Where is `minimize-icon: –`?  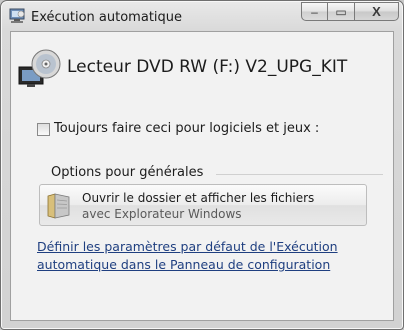
minimize-icon: – is located at coordinates (314, 11).